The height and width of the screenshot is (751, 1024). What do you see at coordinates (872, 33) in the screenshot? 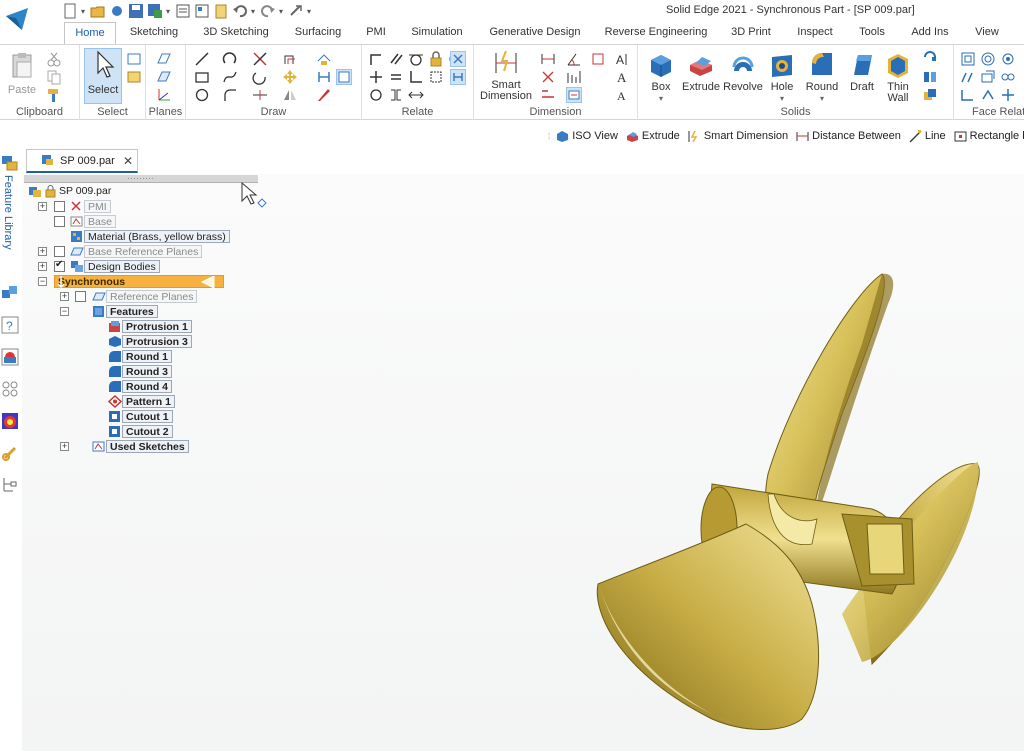
I see `tab-tools: Tools` at bounding box center [872, 33].